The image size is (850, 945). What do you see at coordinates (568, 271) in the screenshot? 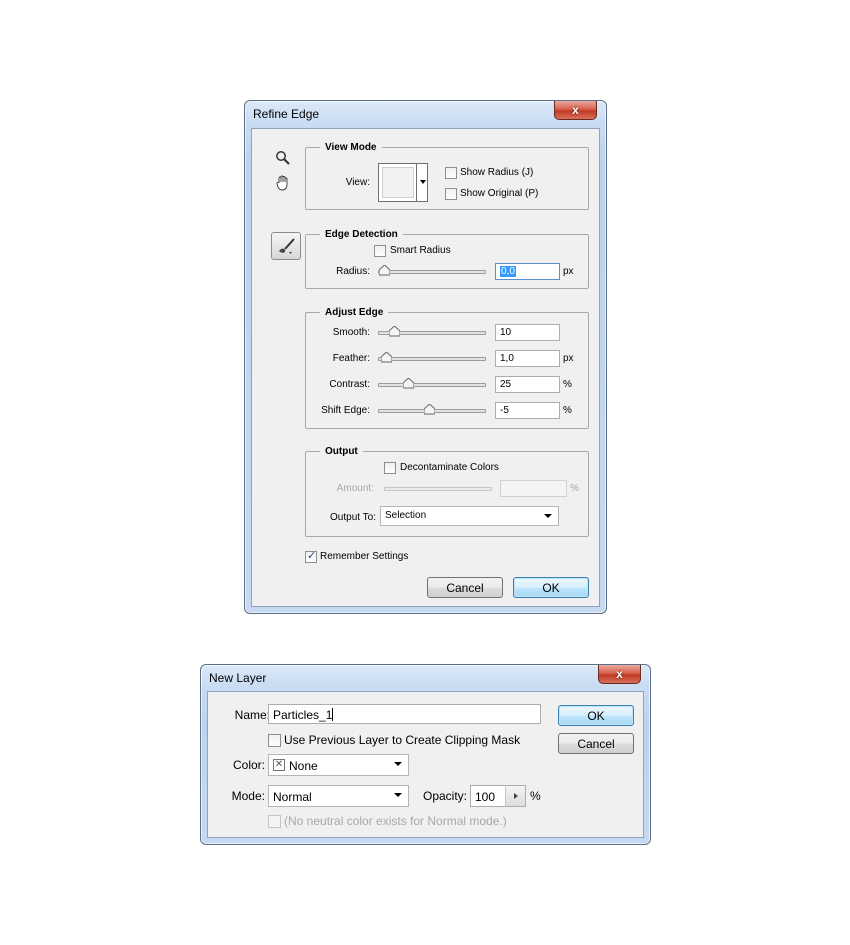
I see `radius-unit: px` at bounding box center [568, 271].